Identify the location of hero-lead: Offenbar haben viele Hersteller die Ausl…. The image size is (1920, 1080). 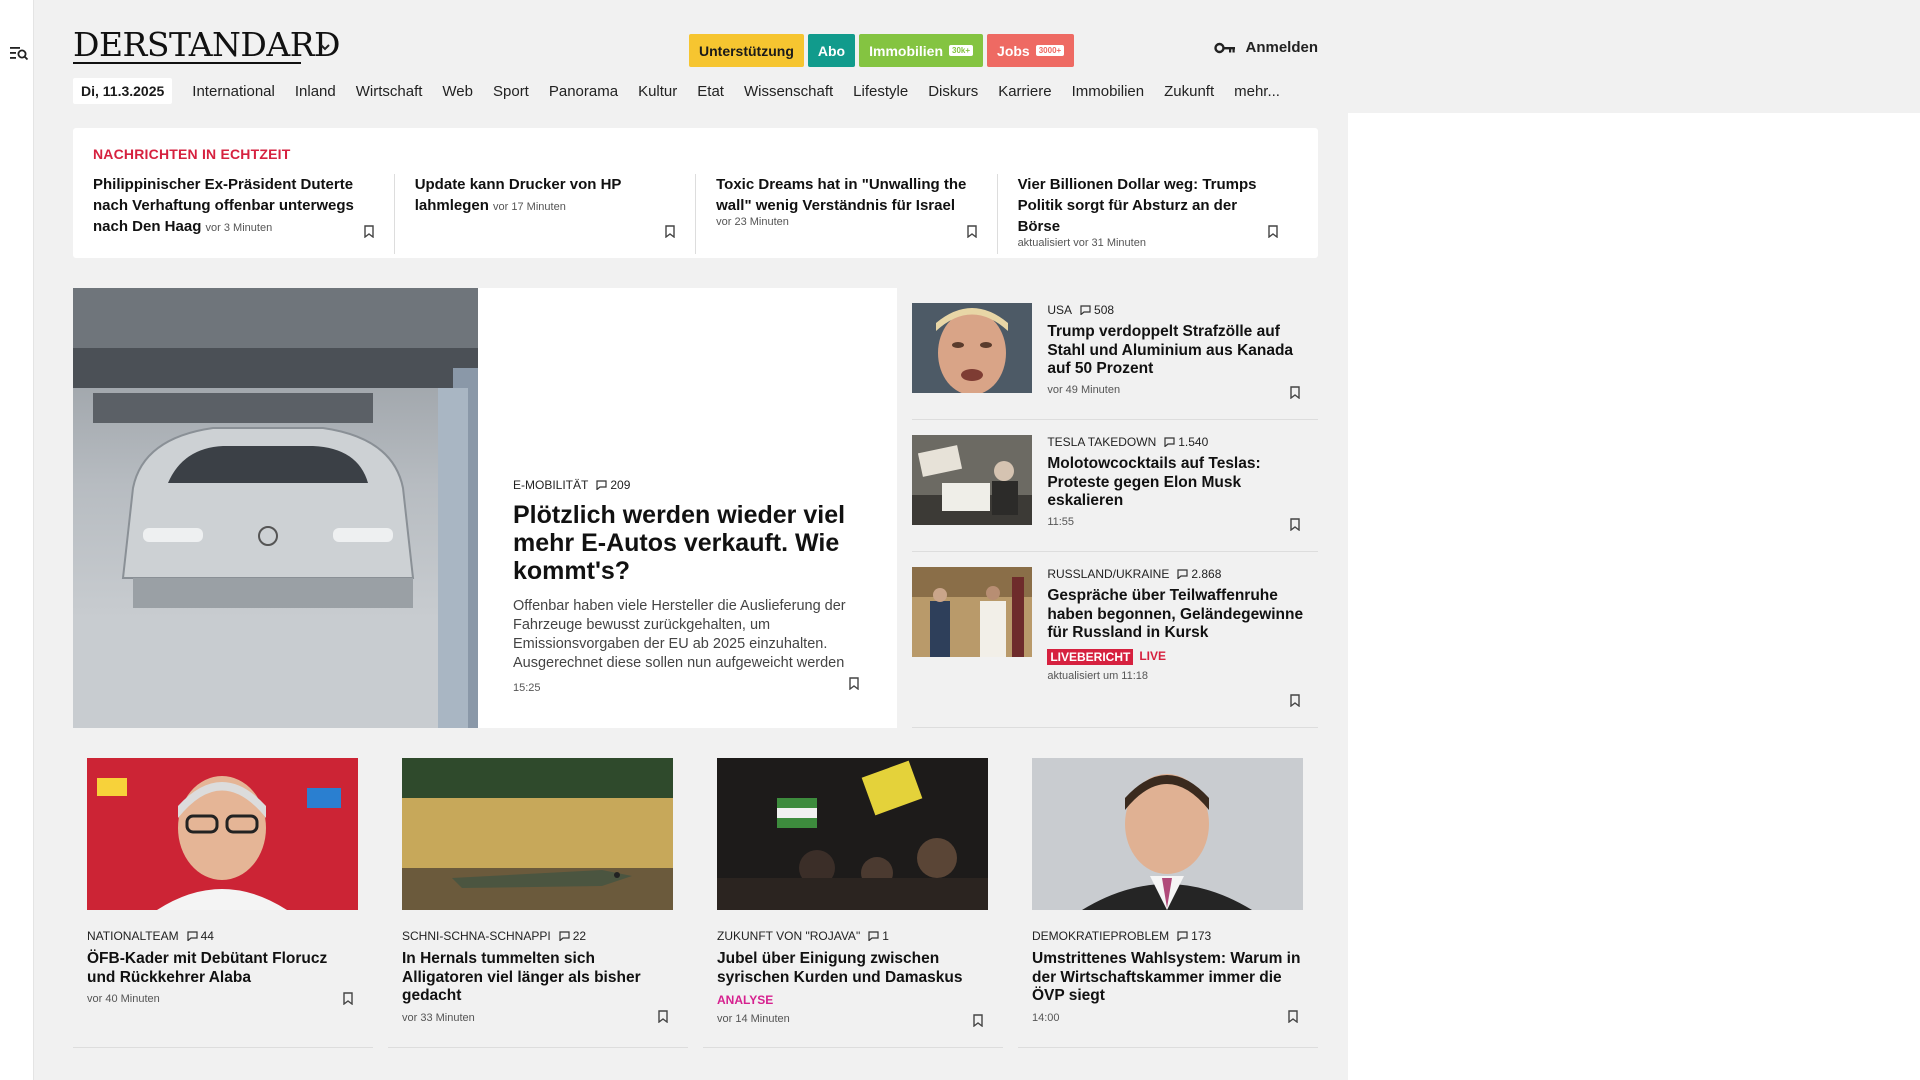
(679, 634).